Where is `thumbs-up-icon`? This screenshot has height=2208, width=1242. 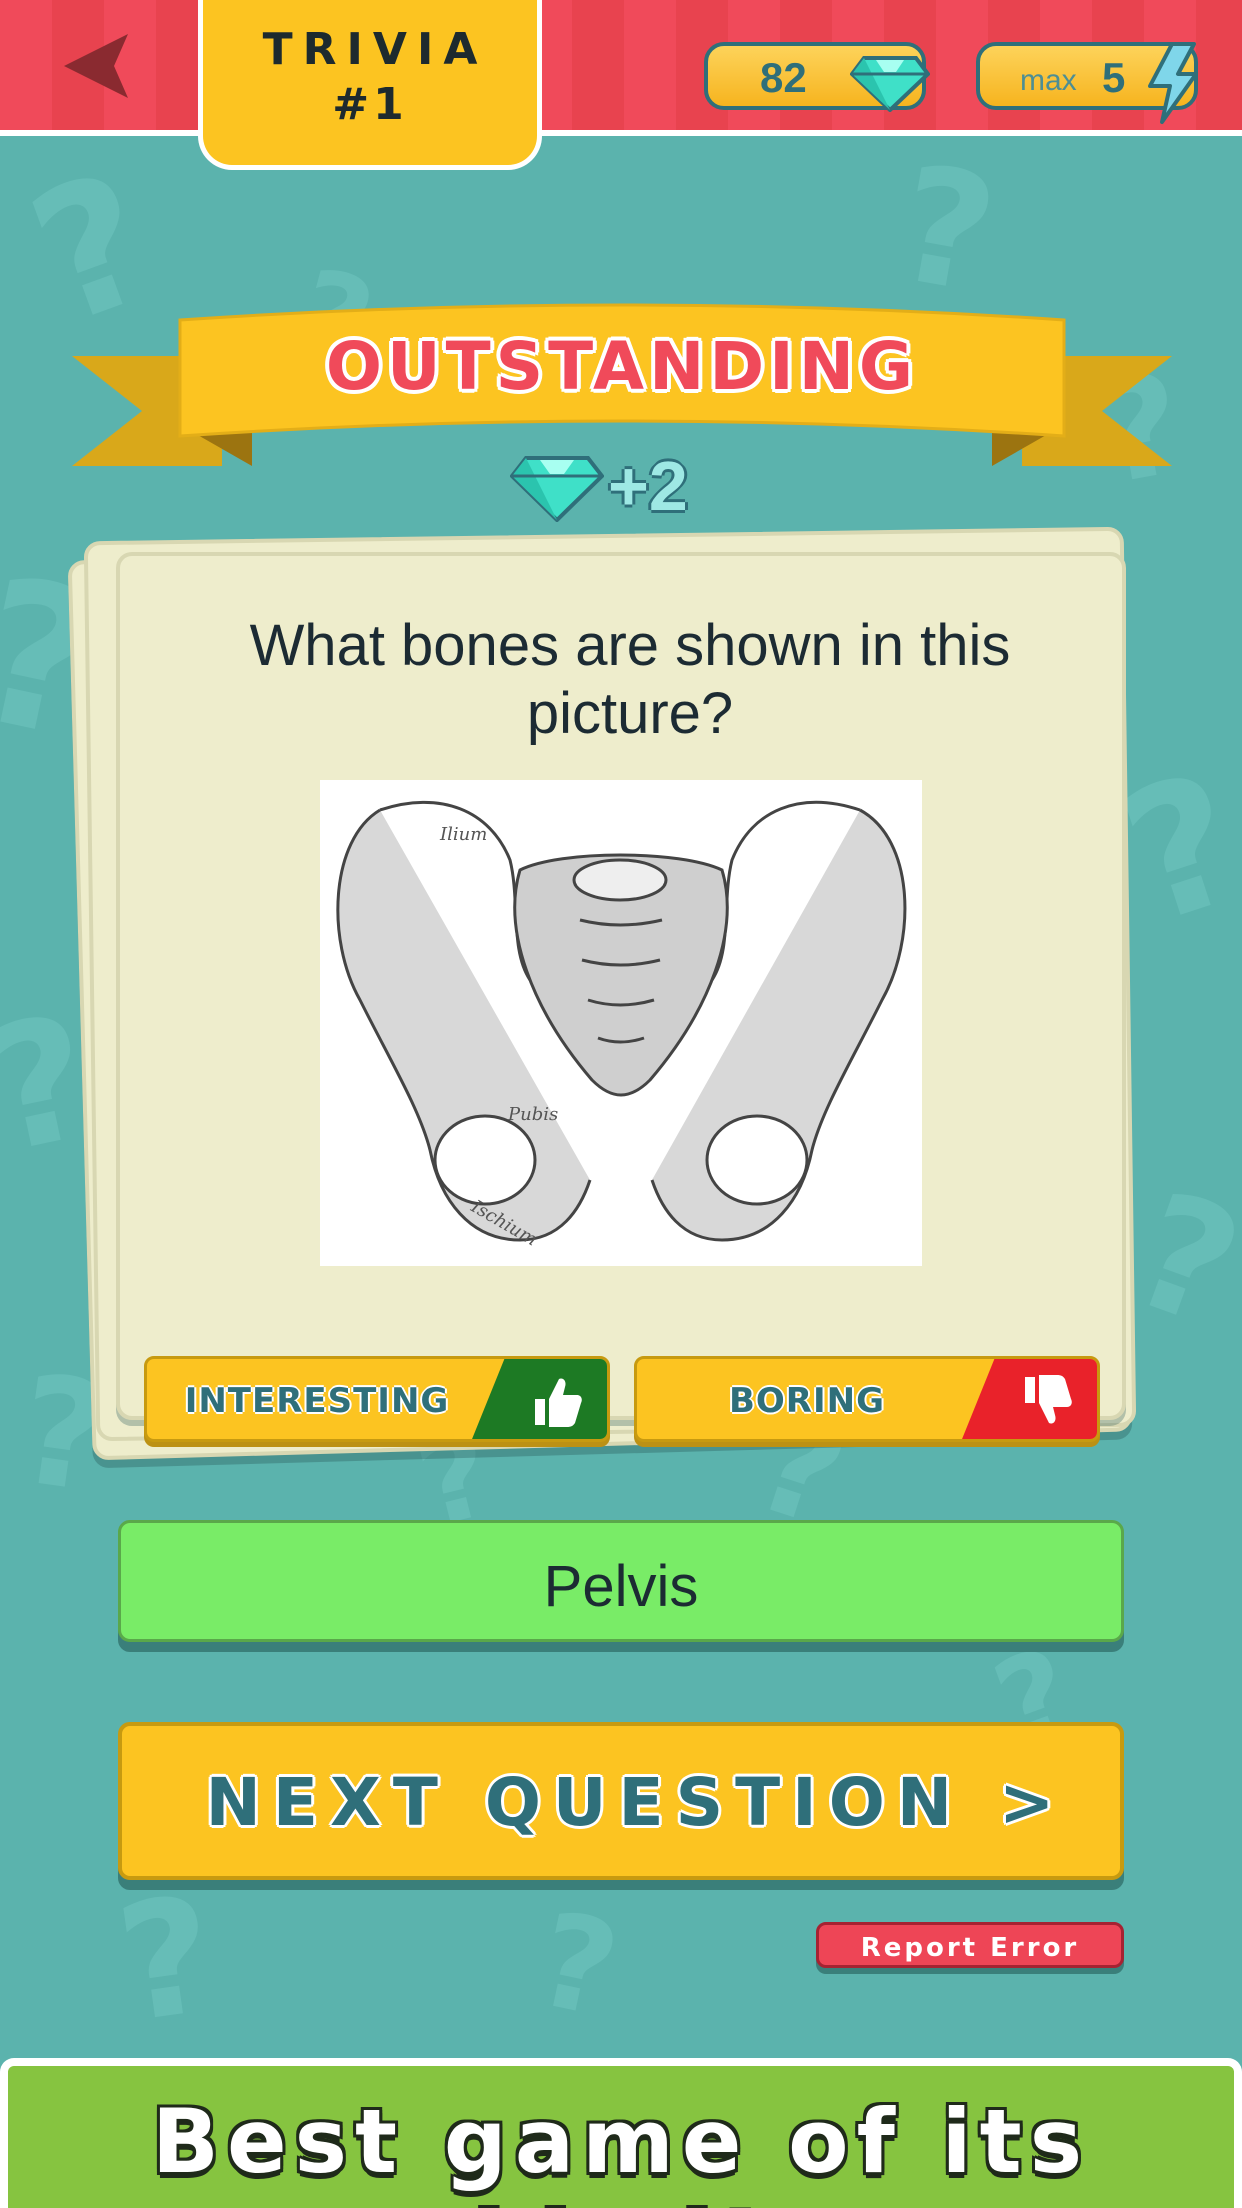
thumbs-up-icon is located at coordinates (558, 1402).